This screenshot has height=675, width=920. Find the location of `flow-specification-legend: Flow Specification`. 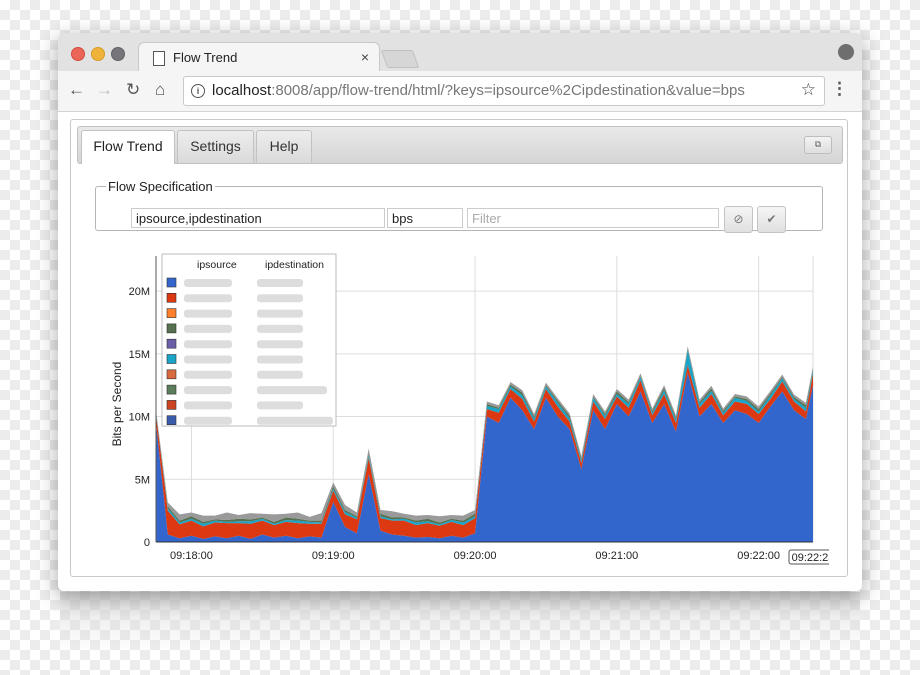

flow-specification-legend: Flow Specification is located at coordinates (160, 186).